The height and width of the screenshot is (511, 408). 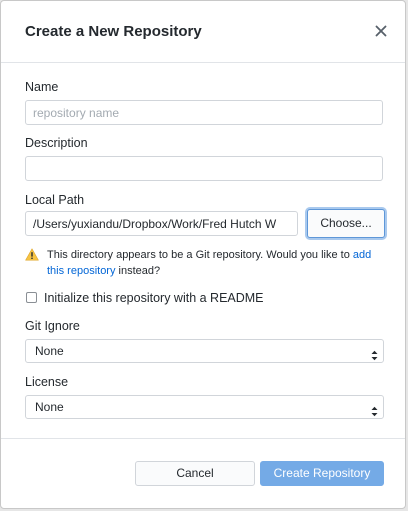 I want to click on local-path-label: Local Path, so click(x=55, y=200).